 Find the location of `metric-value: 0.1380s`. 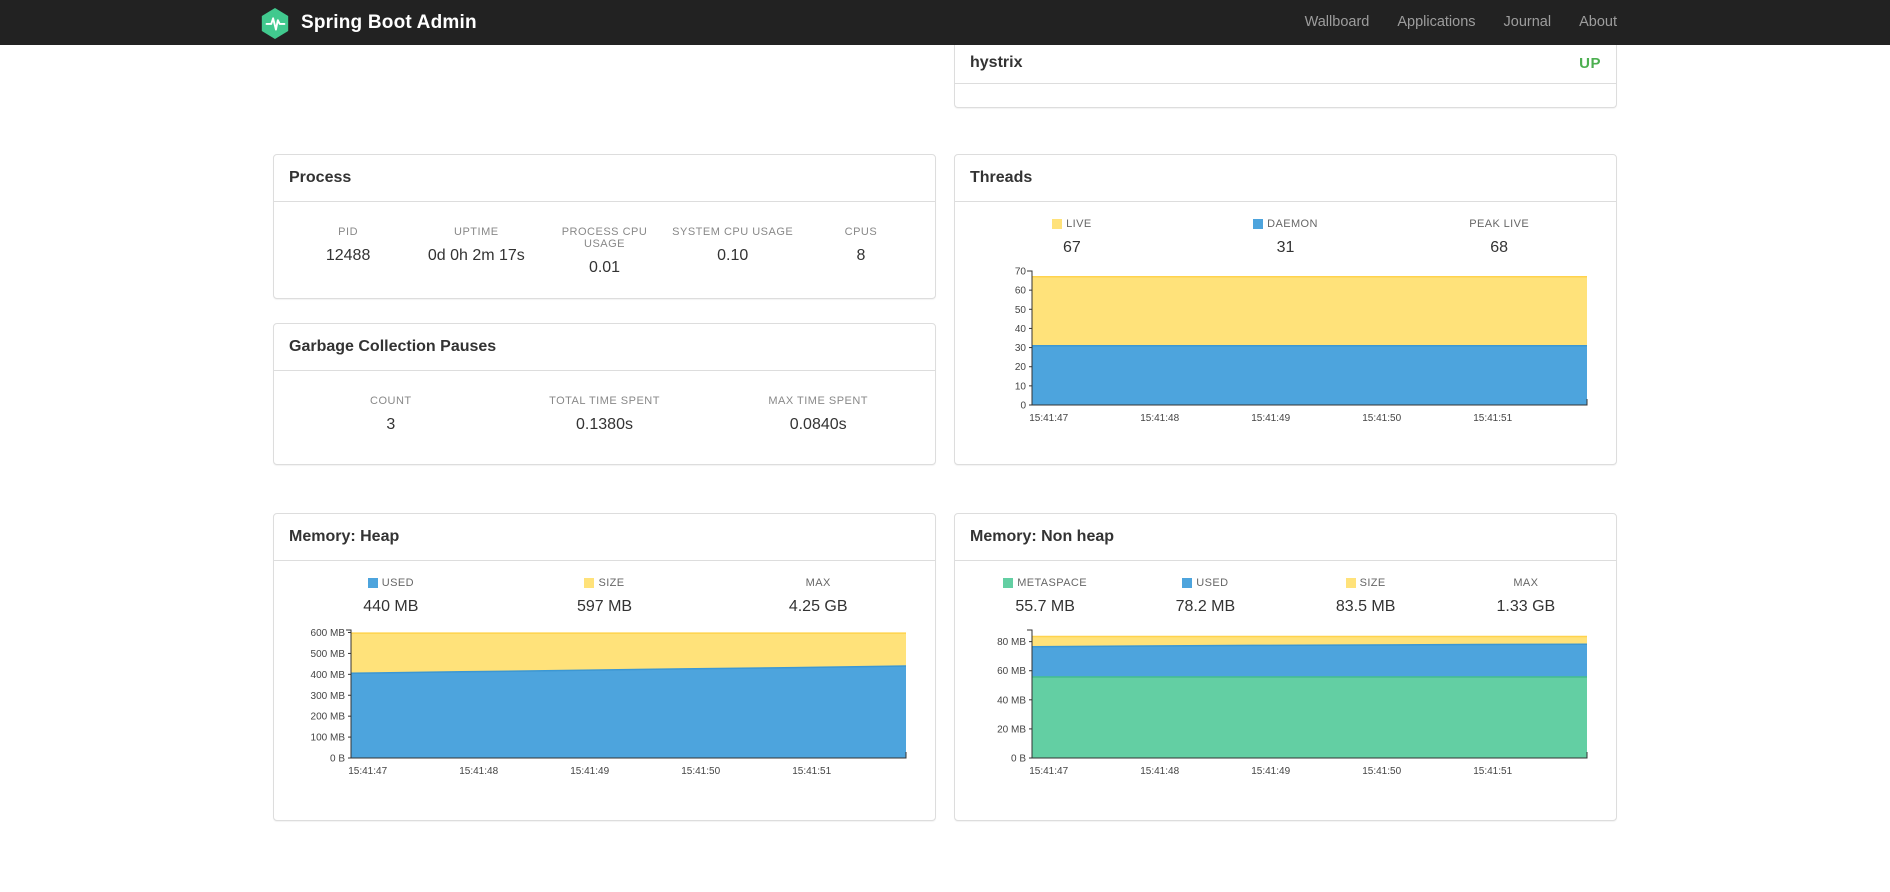

metric-value: 0.1380s is located at coordinates (604, 424).